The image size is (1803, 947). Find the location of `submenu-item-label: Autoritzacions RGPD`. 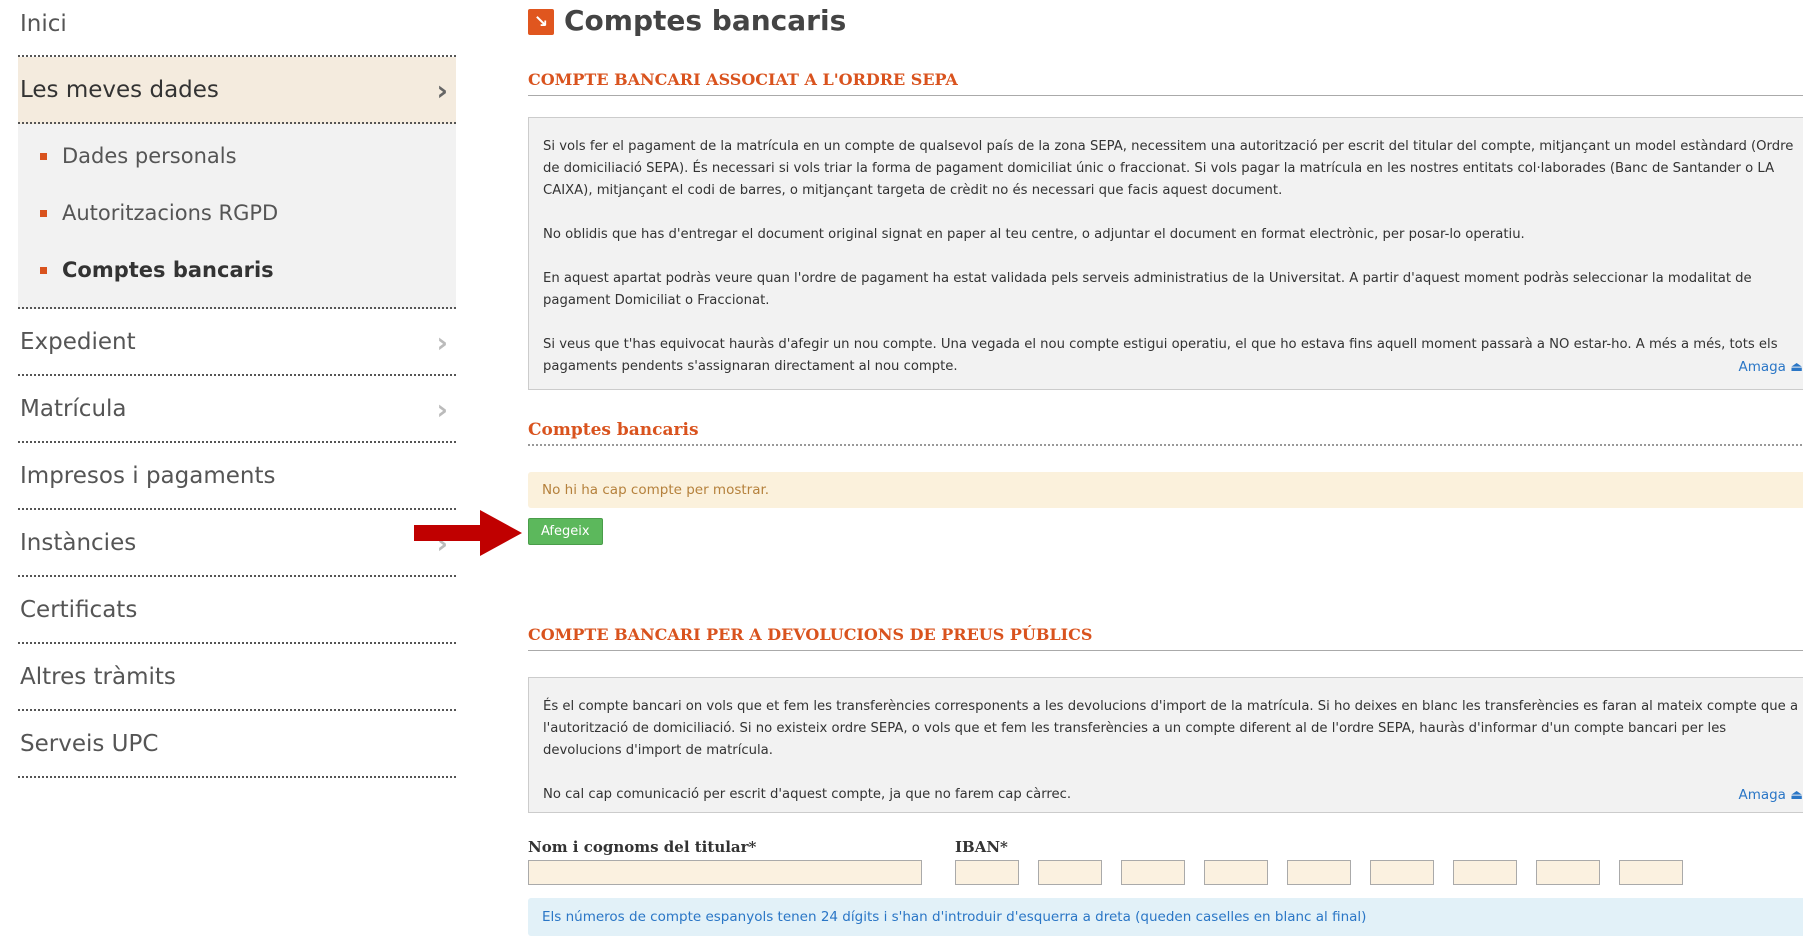

submenu-item-label: Autoritzacions RGPD is located at coordinates (170, 213).